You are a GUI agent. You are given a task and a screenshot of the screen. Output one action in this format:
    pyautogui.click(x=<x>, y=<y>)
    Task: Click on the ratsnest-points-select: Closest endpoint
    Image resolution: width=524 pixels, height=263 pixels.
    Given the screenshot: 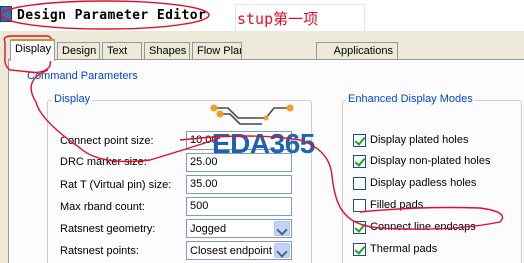 What is the action you would take?
    pyautogui.click(x=239, y=250)
    